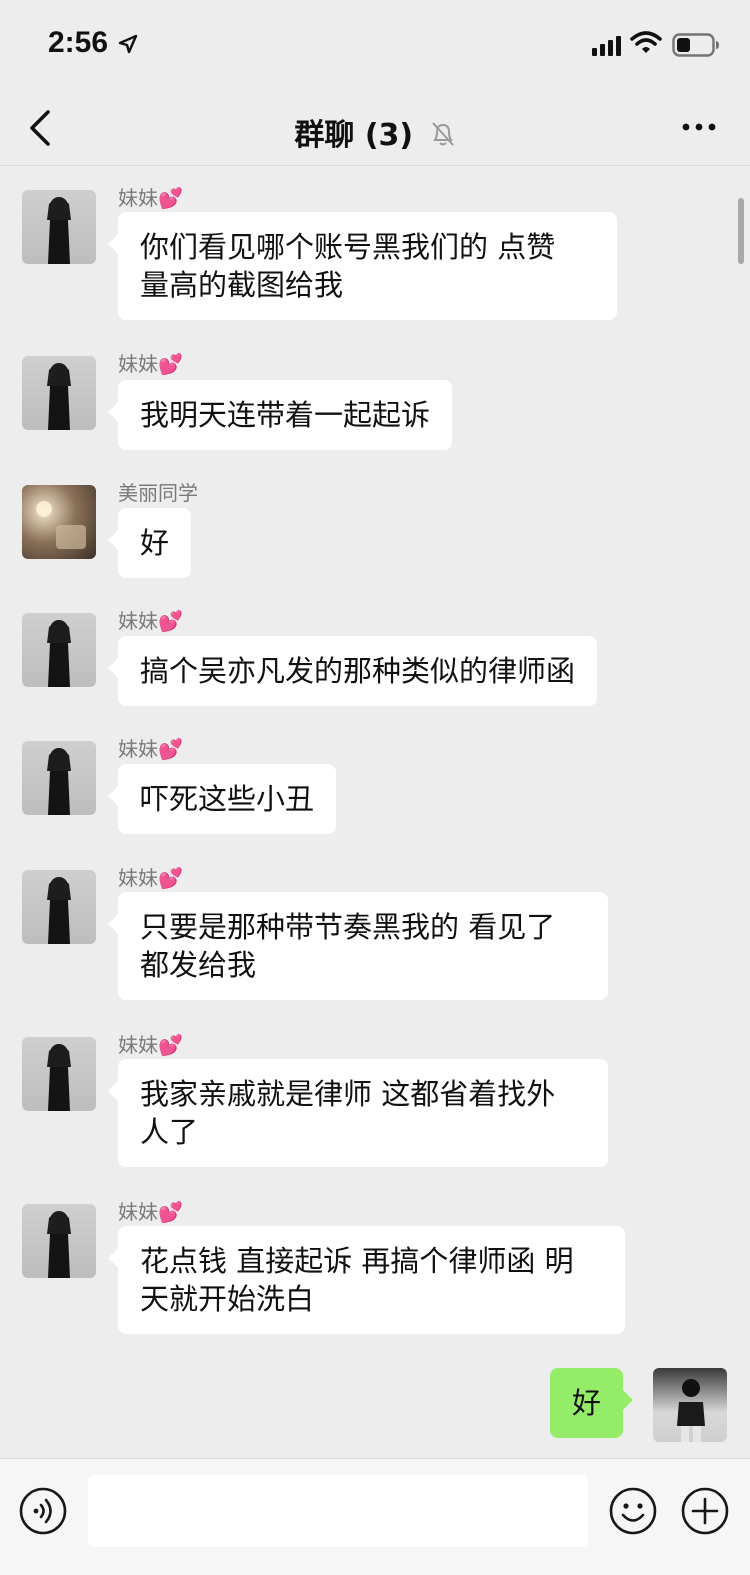  I want to click on message-line: 我家亲戚就是律师 这都省着找外, so click(348, 1094).